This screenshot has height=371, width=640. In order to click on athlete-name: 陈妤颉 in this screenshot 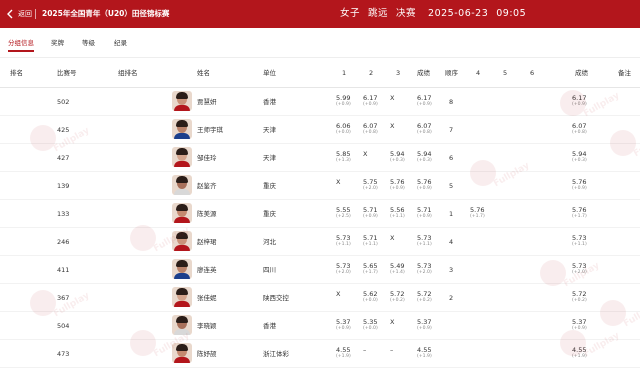, I will do `click(207, 354)`.